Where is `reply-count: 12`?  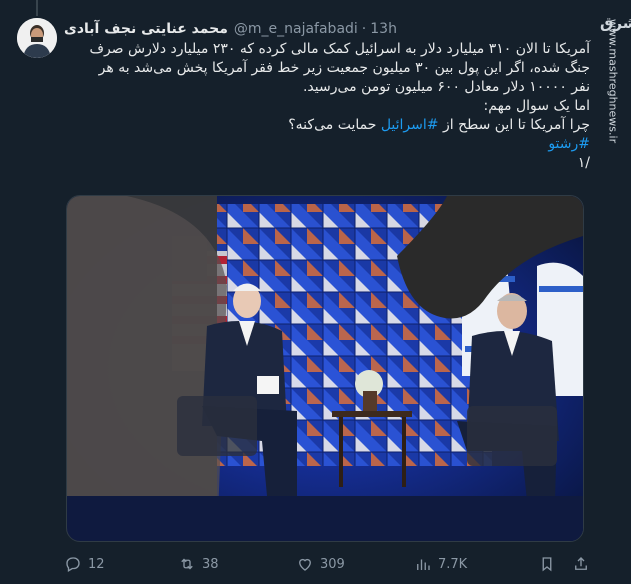
reply-count: 12 is located at coordinates (96, 564).